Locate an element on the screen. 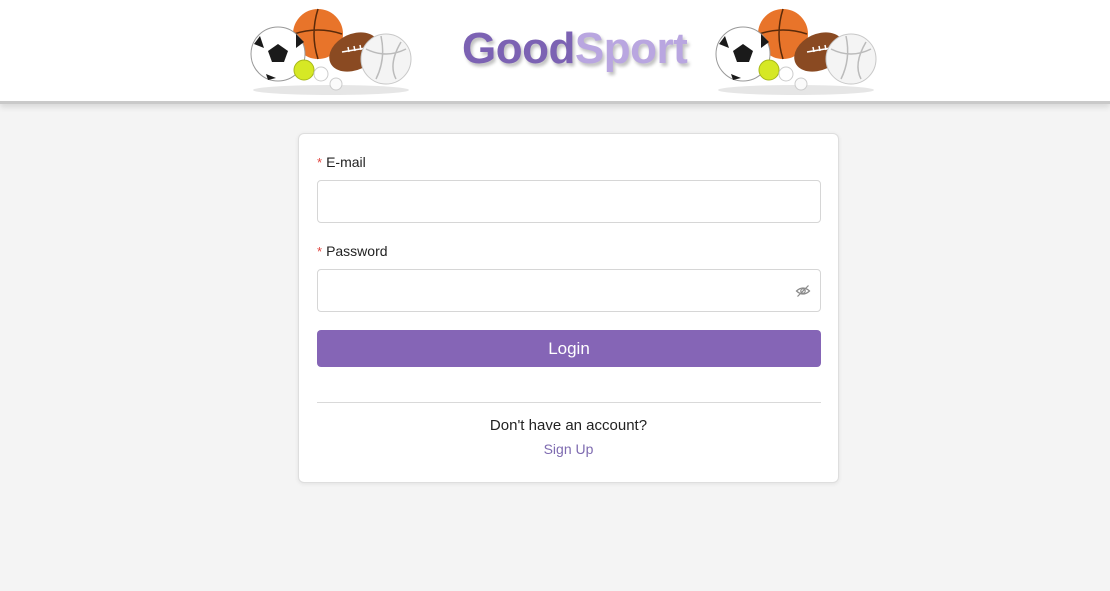 The height and width of the screenshot is (591, 1110). password-field-wrapper is located at coordinates (569, 290).